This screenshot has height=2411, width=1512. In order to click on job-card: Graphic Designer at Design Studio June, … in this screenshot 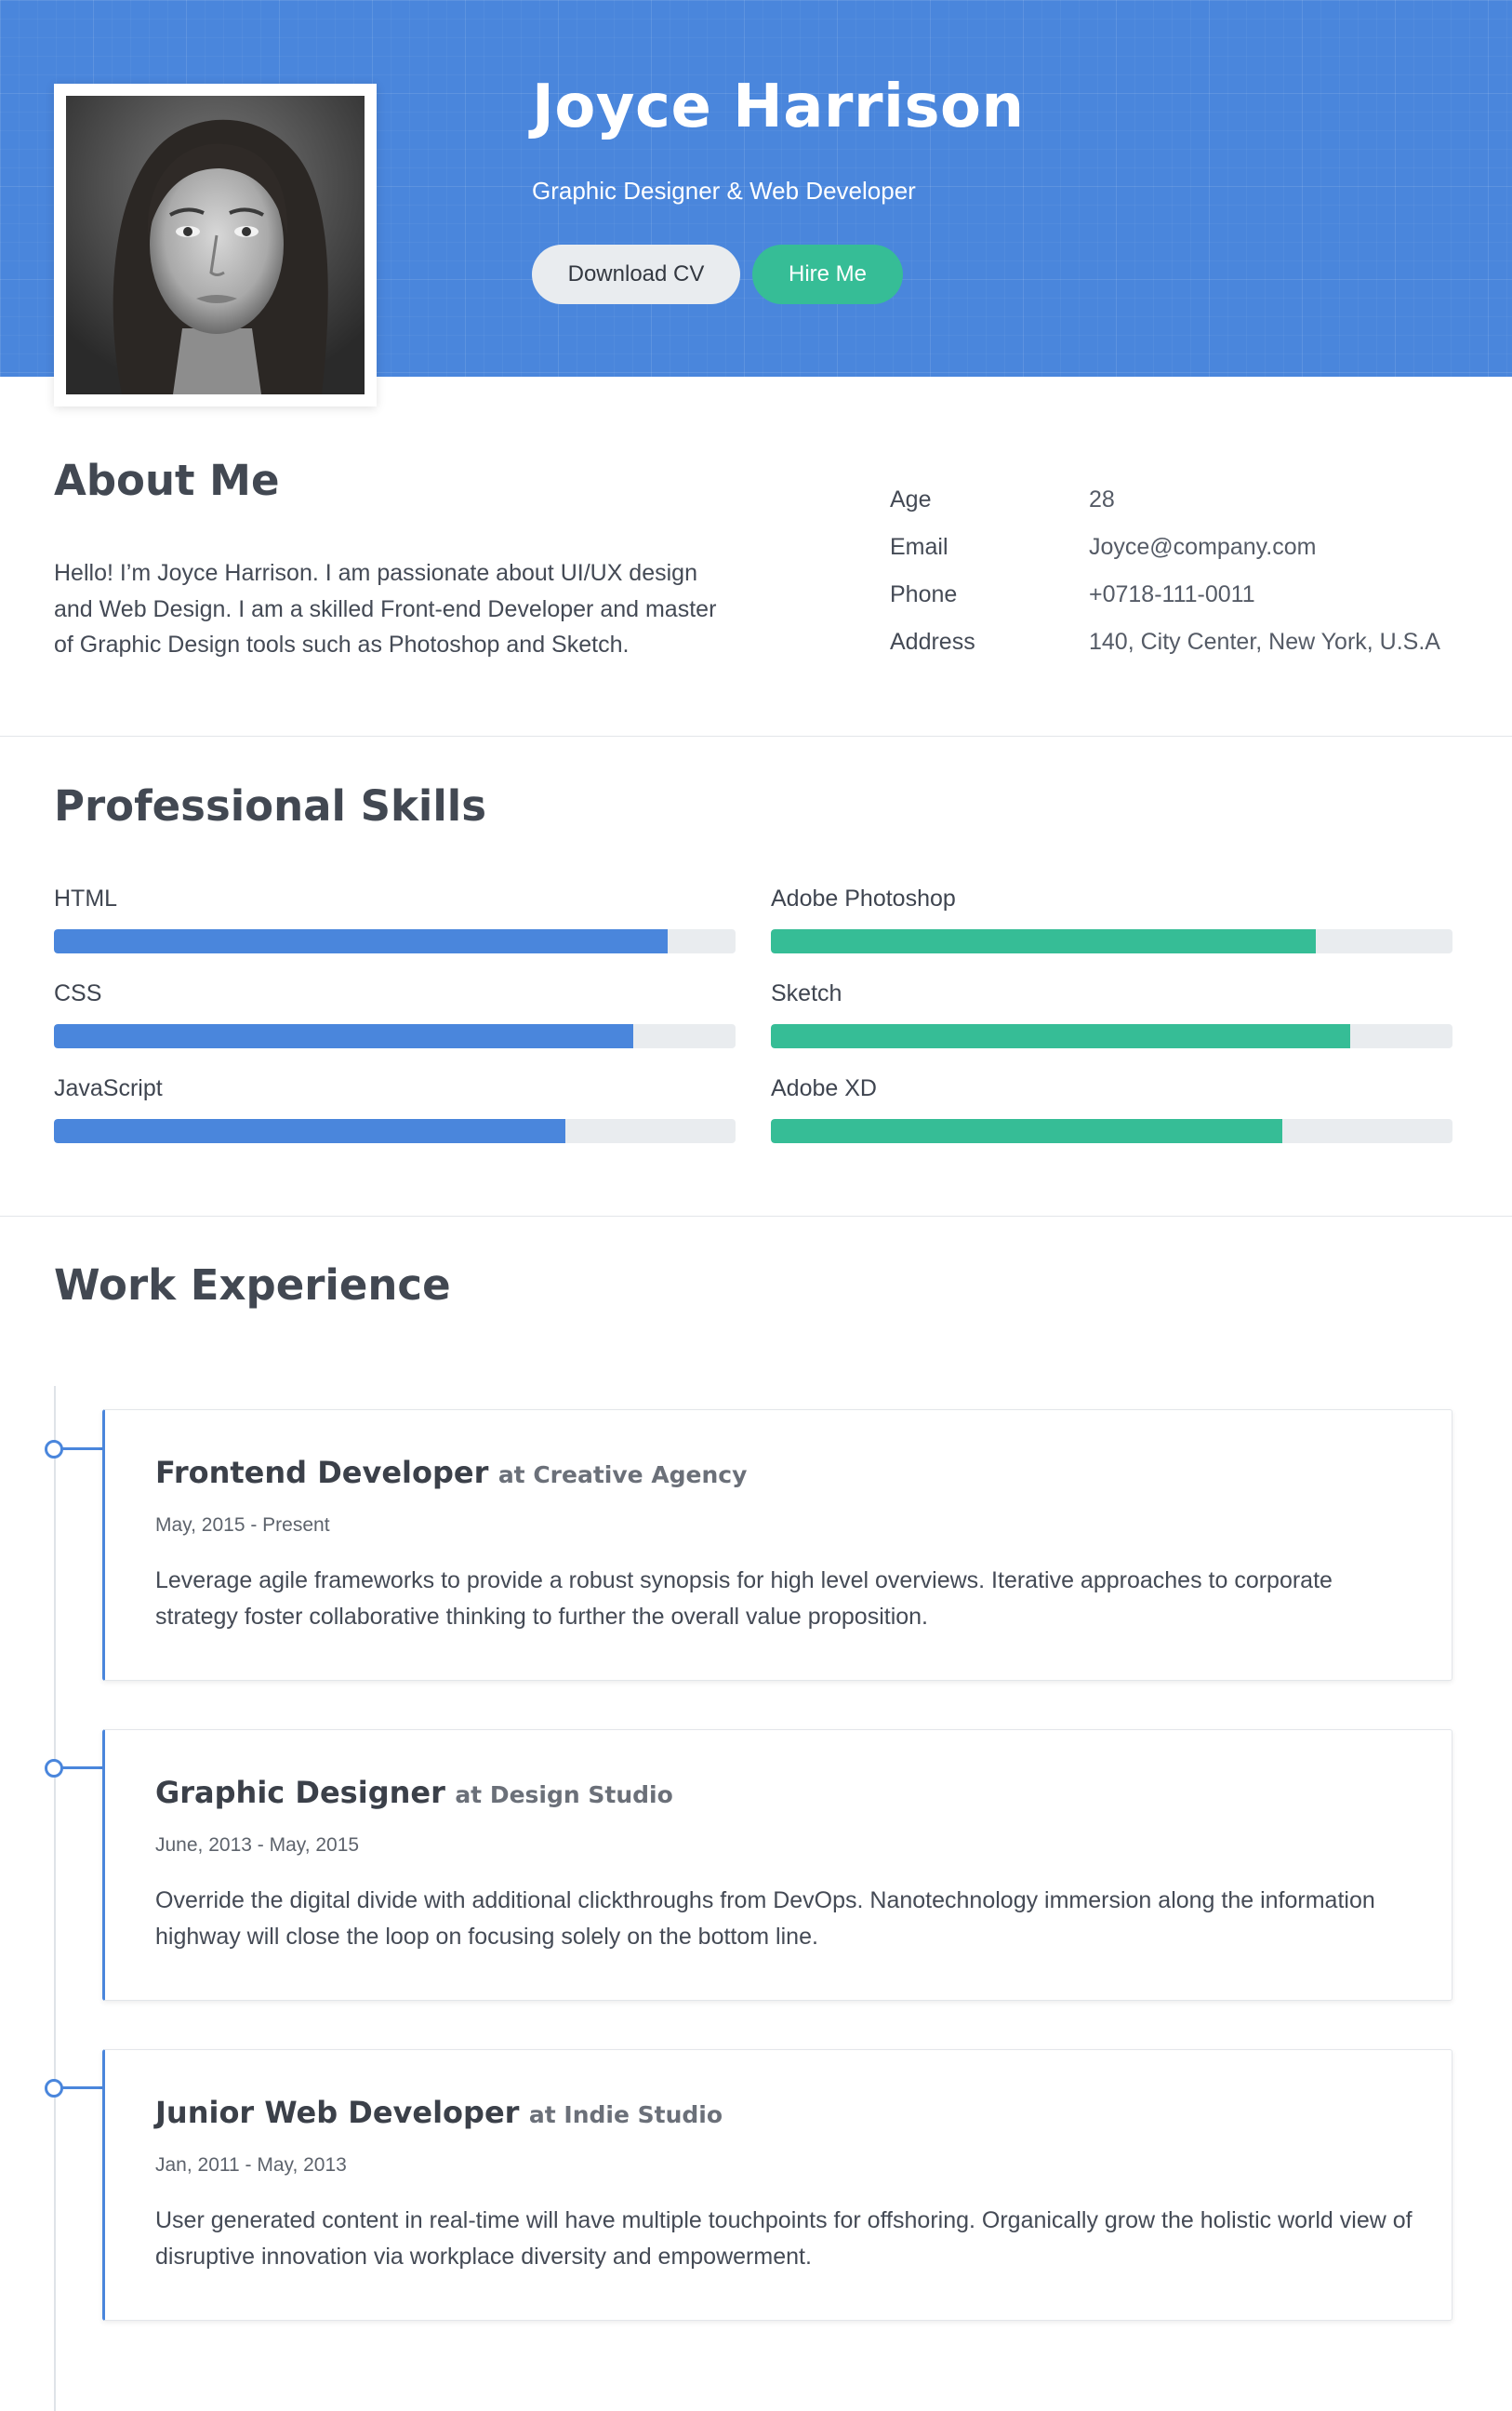, I will do `click(777, 1865)`.